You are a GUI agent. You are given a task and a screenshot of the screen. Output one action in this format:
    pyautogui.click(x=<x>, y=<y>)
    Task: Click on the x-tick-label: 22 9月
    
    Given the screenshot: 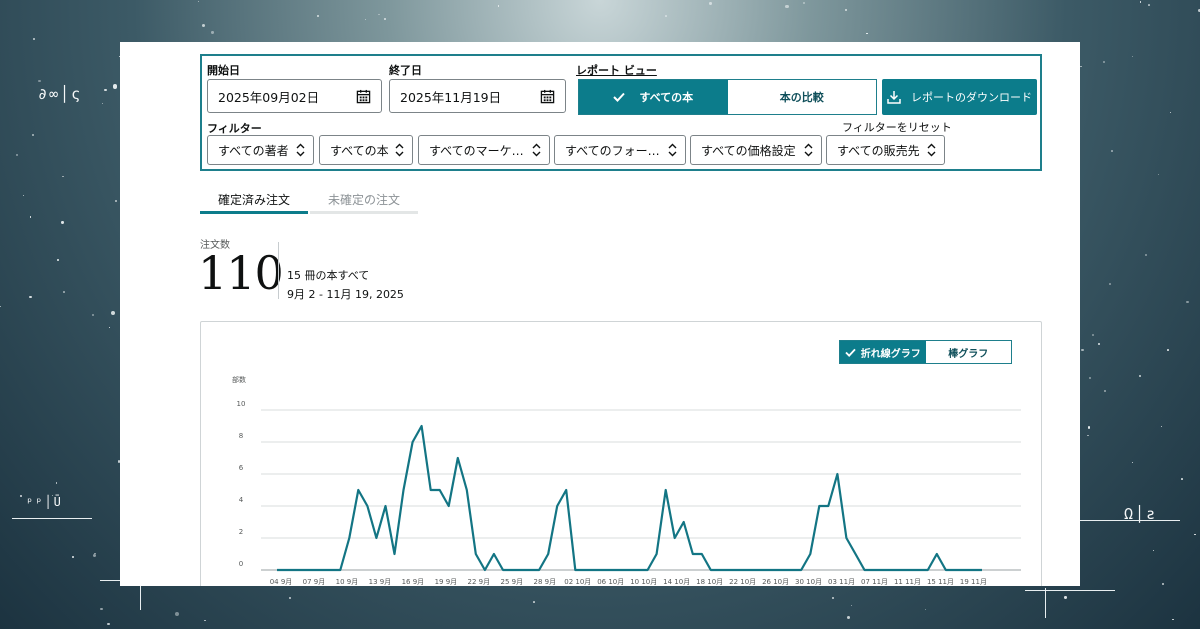 What is the action you would take?
    pyautogui.click(x=479, y=582)
    